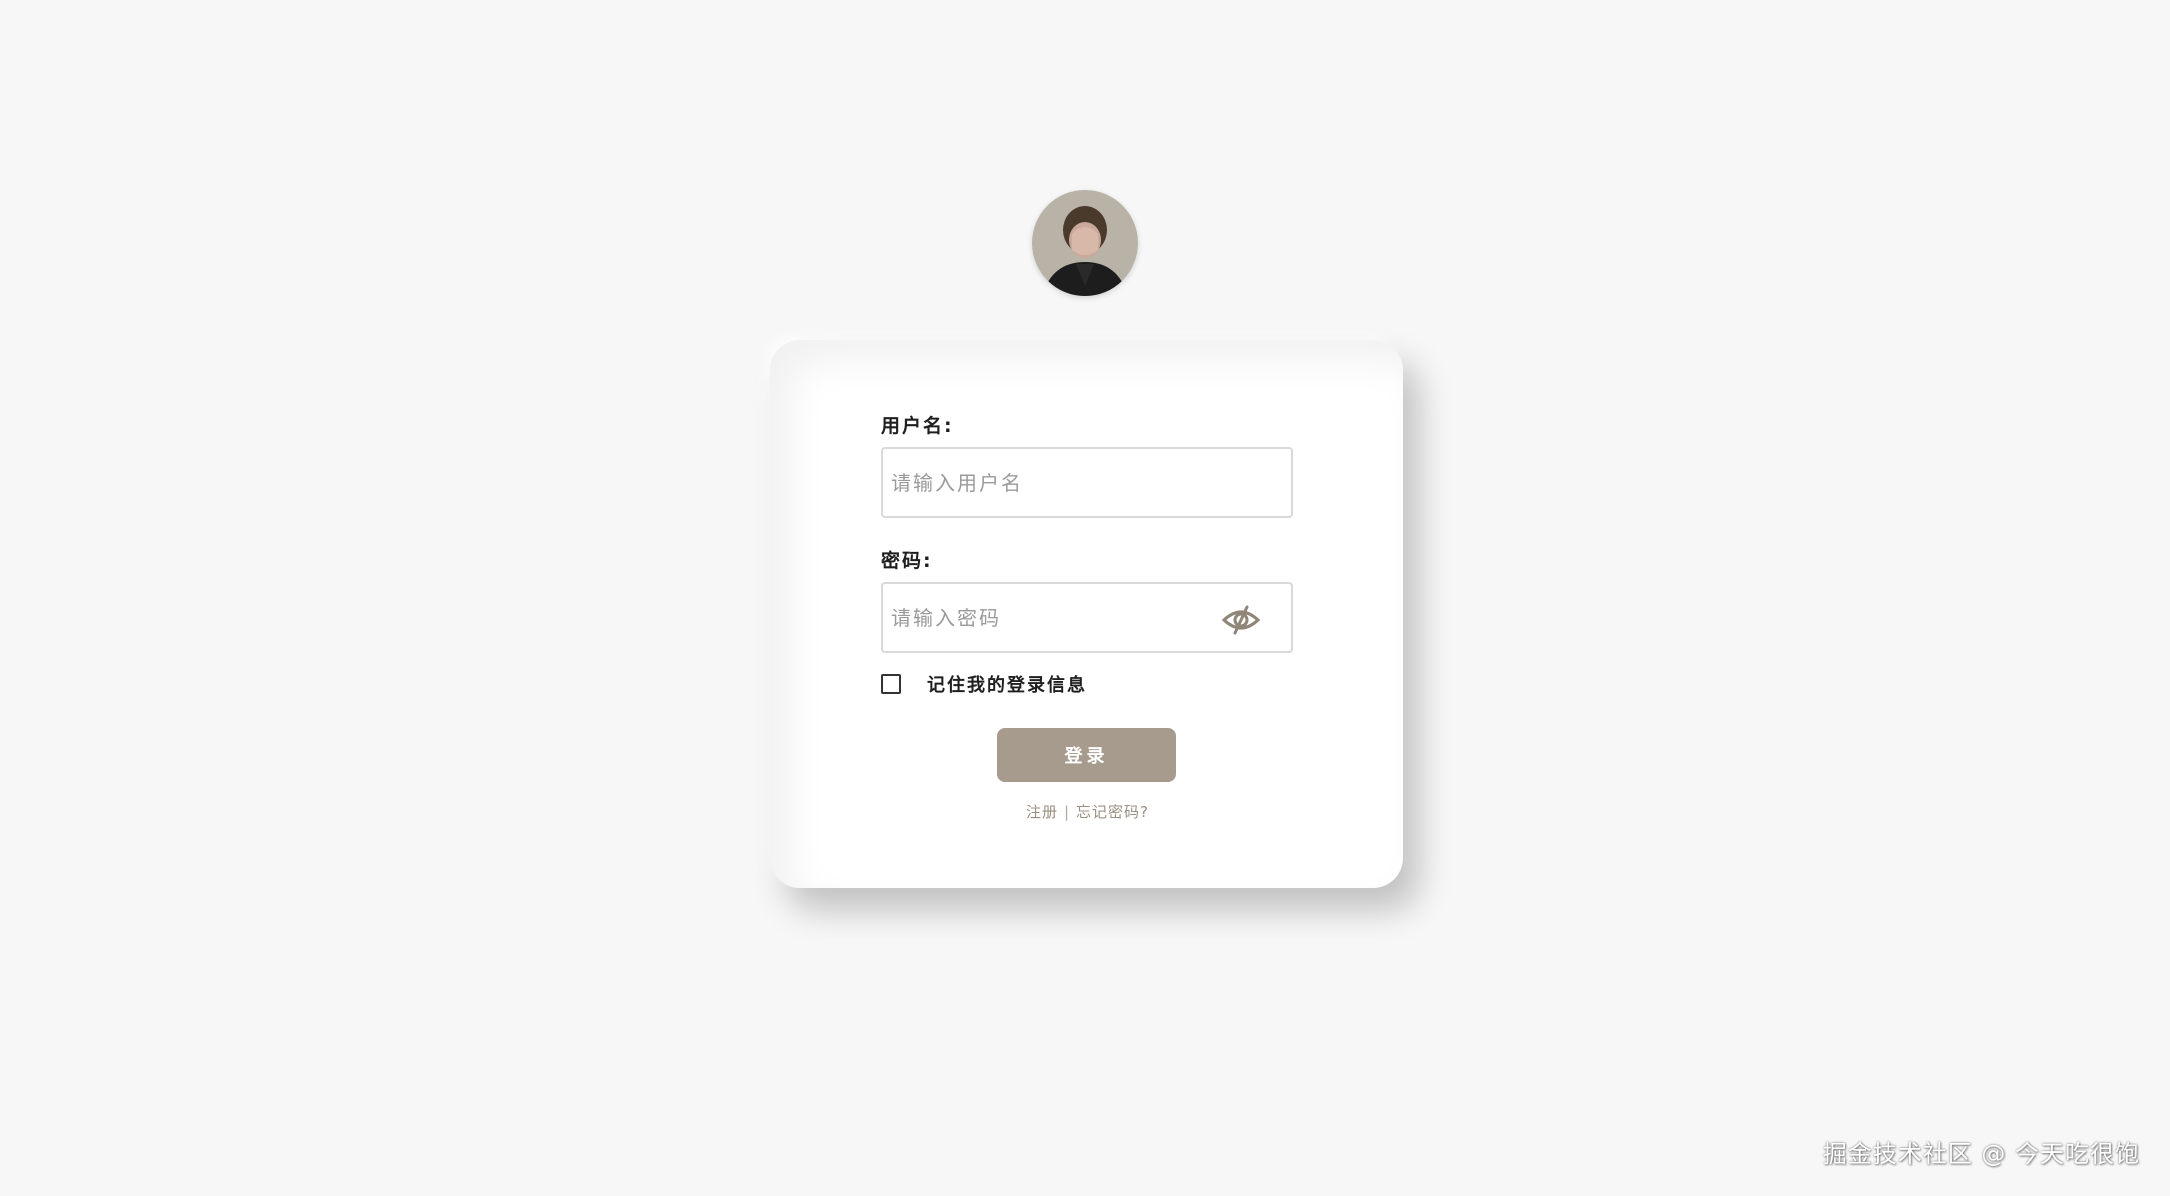  Describe the element at coordinates (891, 684) in the screenshot. I see `remember-checkbox` at that location.